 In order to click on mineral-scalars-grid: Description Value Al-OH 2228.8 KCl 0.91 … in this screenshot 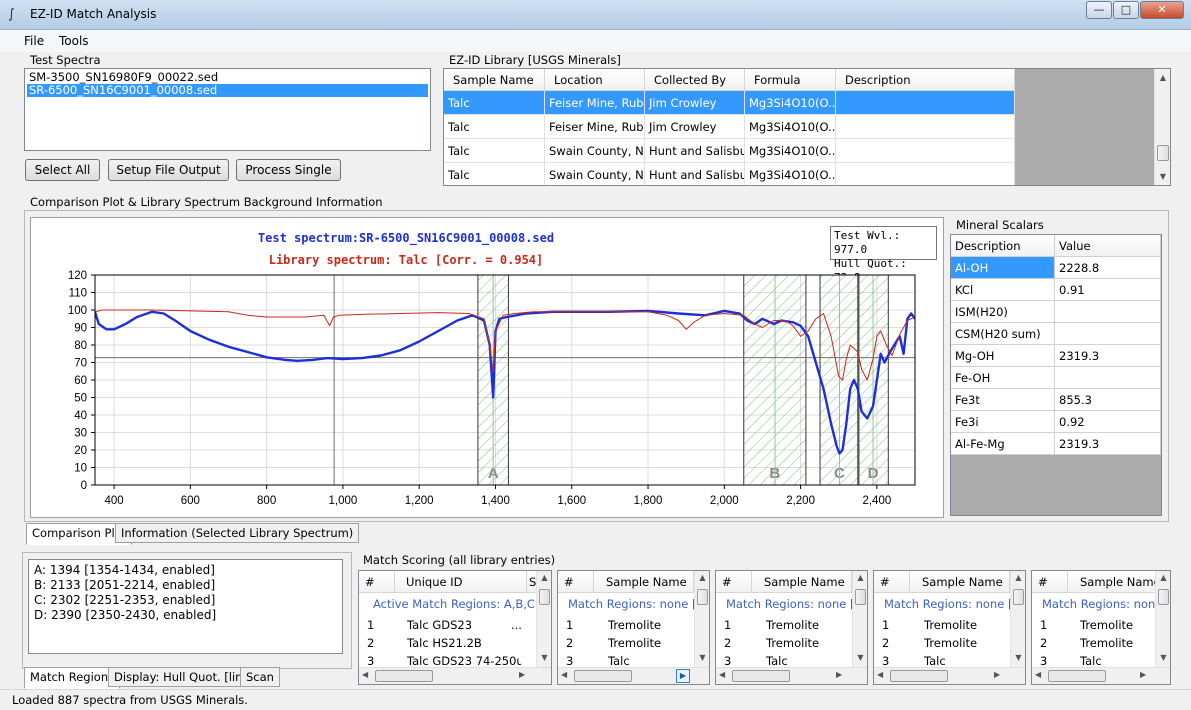, I will do `click(1056, 375)`.